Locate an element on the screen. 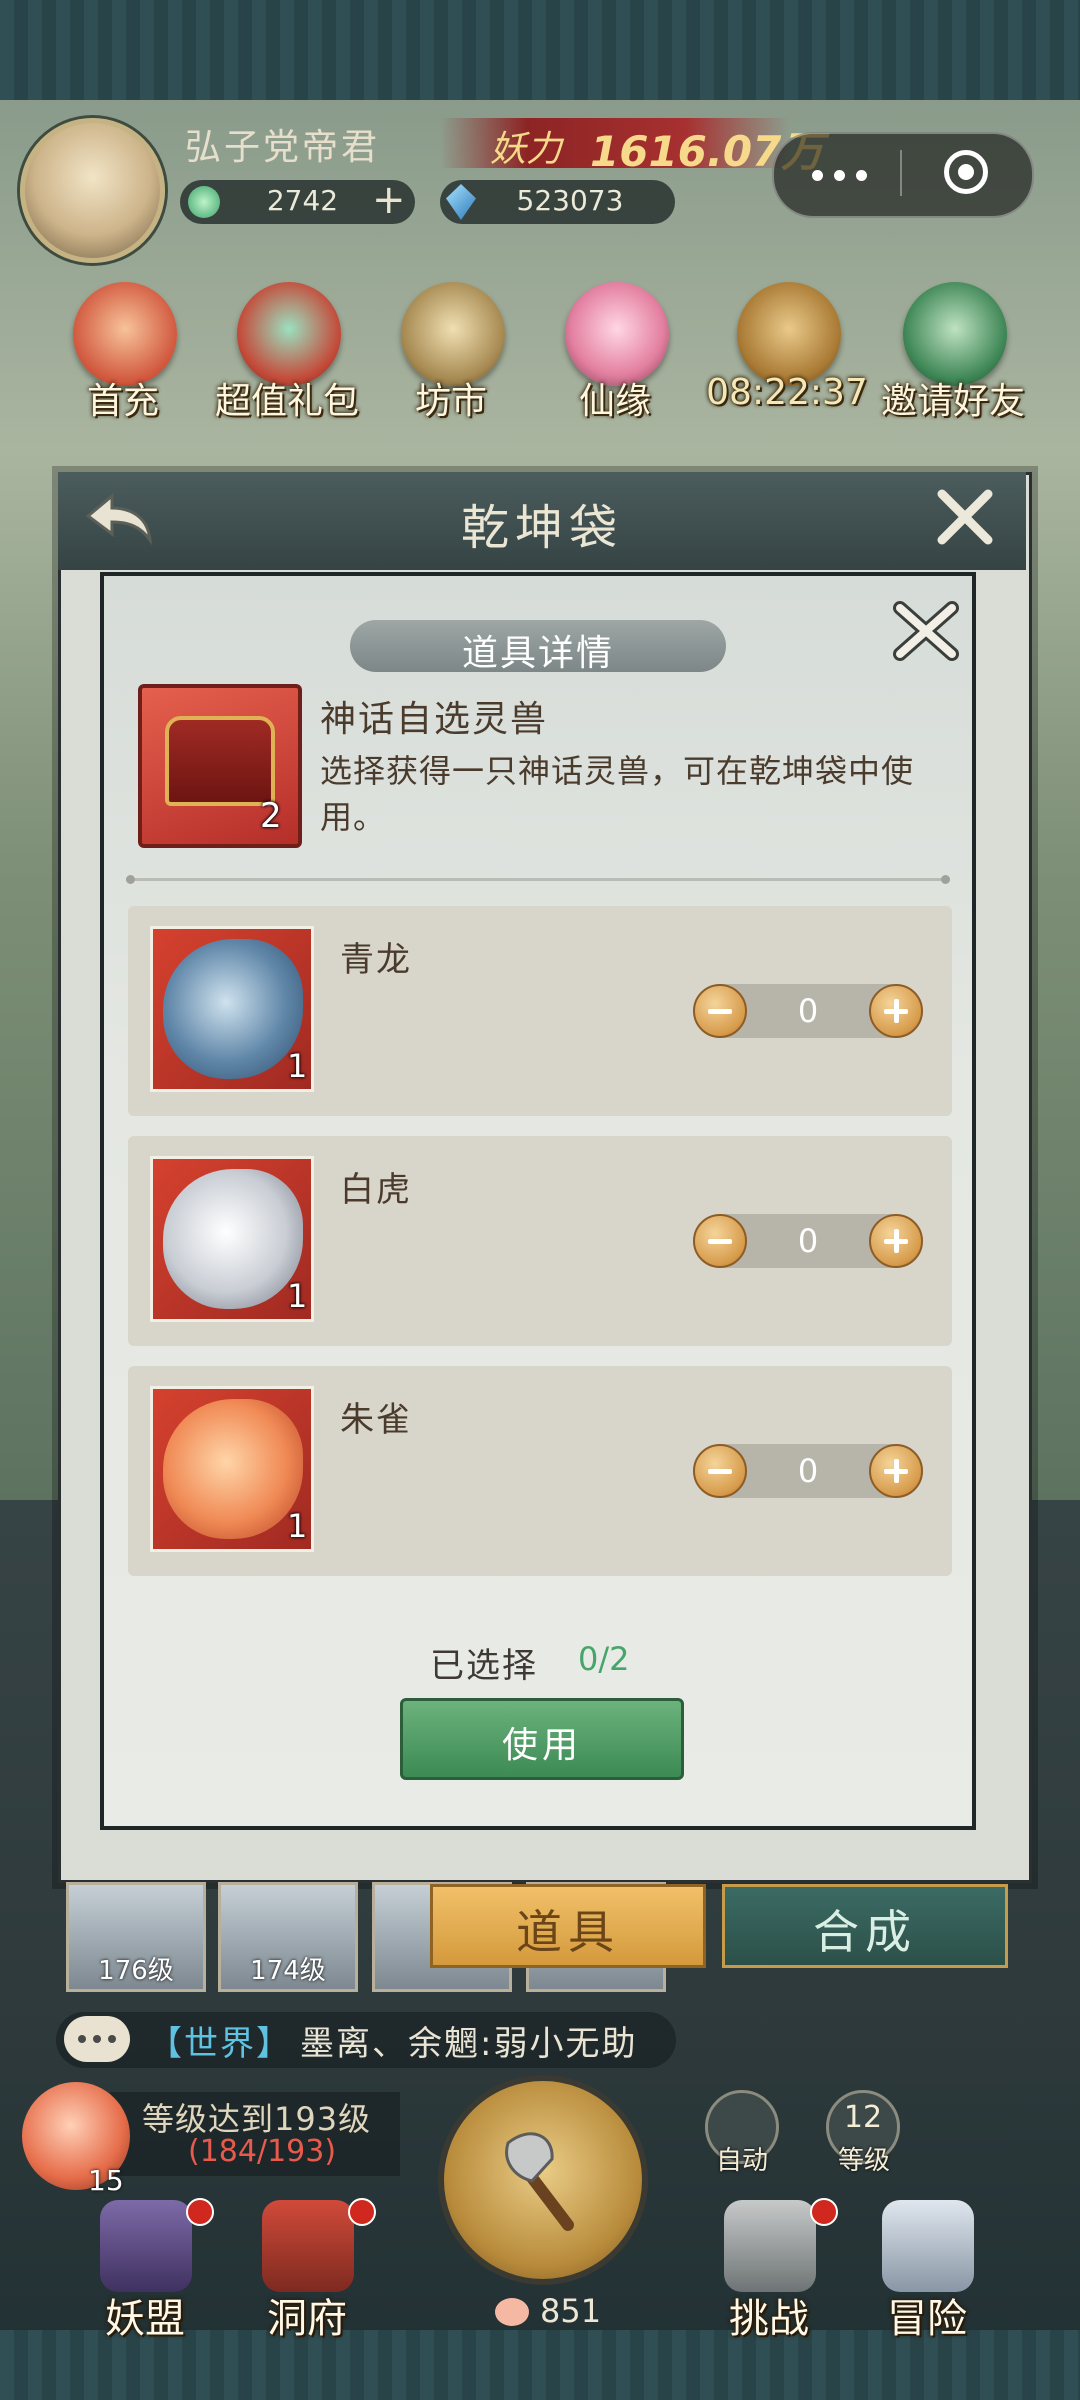 Image resolution: width=1080 pixels, height=2400 pixels. close-icon is located at coordinates (965, 517).